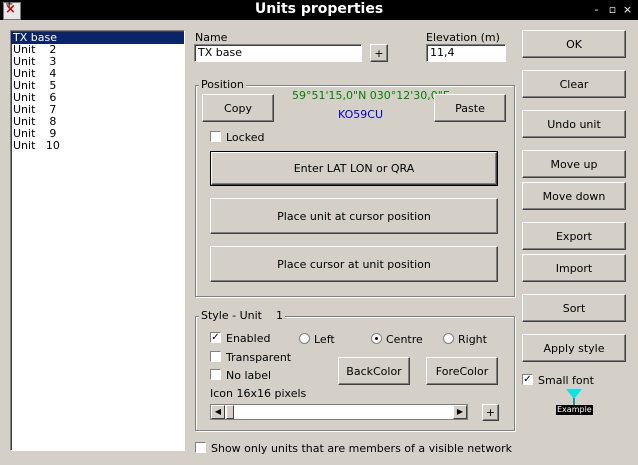 Image resolution: width=638 pixels, height=465 pixels. What do you see at coordinates (463, 37) in the screenshot?
I see `elevation-label: Elevation (m)` at bounding box center [463, 37].